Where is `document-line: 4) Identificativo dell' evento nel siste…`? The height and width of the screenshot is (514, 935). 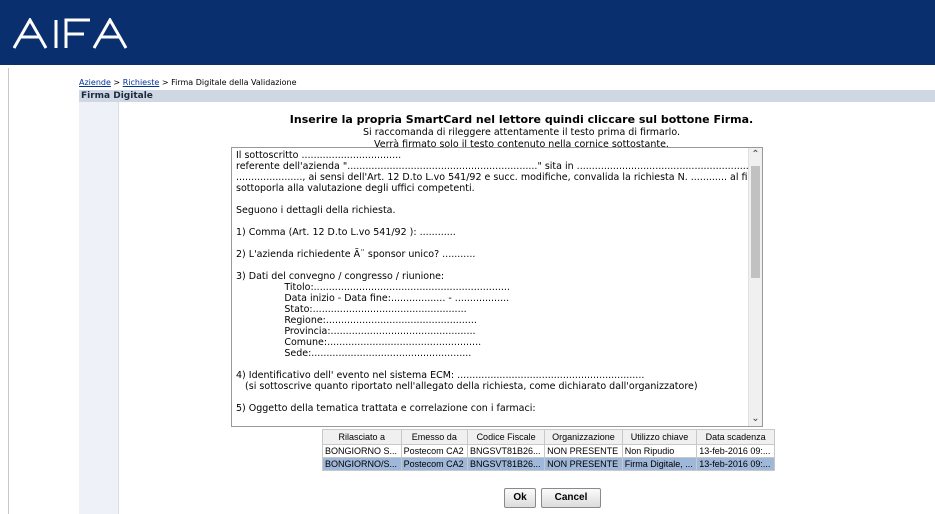
document-line: 4) Identificativo dell' evento nel siste… is located at coordinates (440, 375).